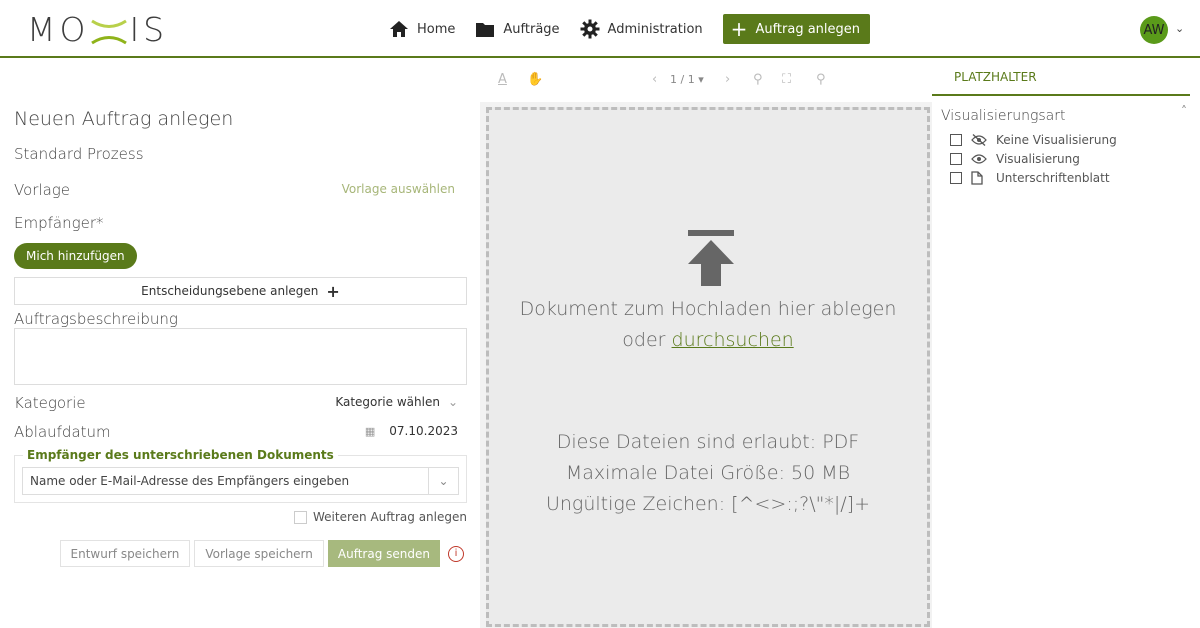 The width and height of the screenshot is (1200, 628). I want to click on add-me-button: Mich hinzufügen, so click(75, 256).